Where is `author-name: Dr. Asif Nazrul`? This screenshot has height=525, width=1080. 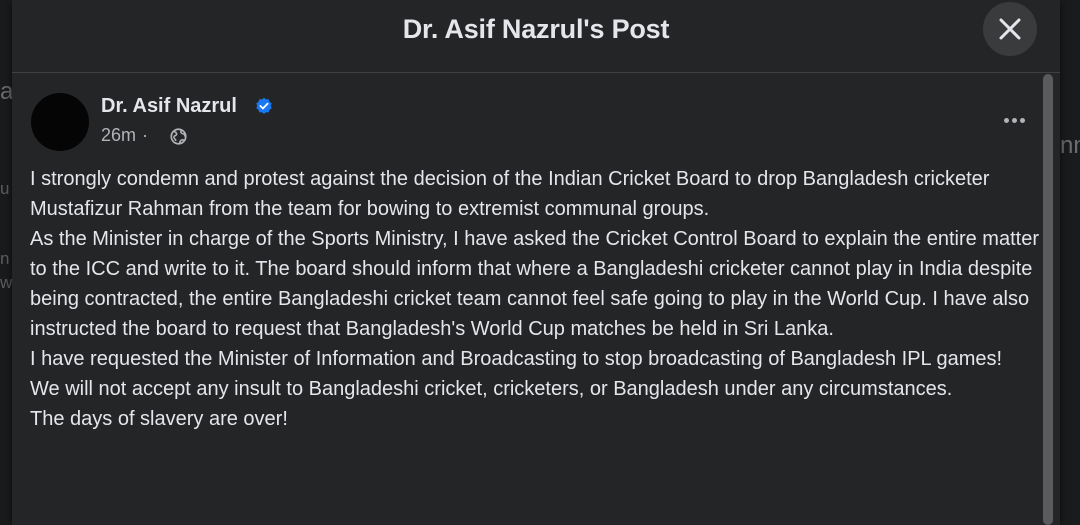 author-name: Dr. Asif Nazrul is located at coordinates (169, 106).